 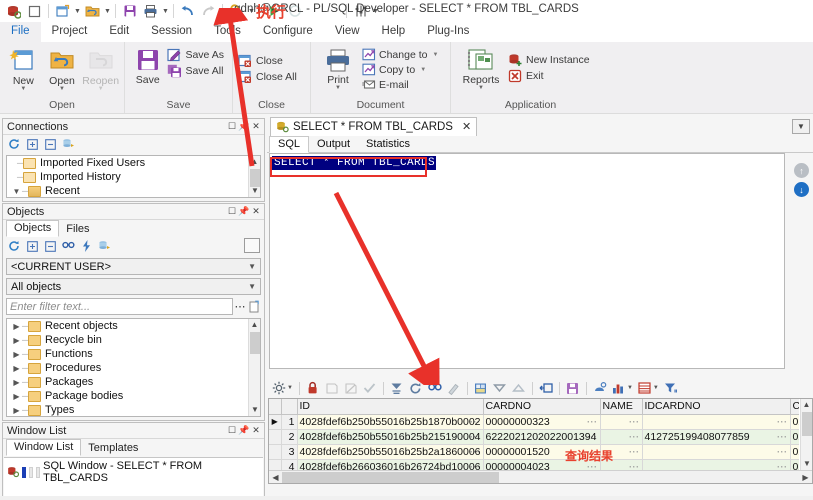 What do you see at coordinates (401, 69) in the screenshot?
I see `copy-to-button: Copy to ▼` at bounding box center [401, 69].